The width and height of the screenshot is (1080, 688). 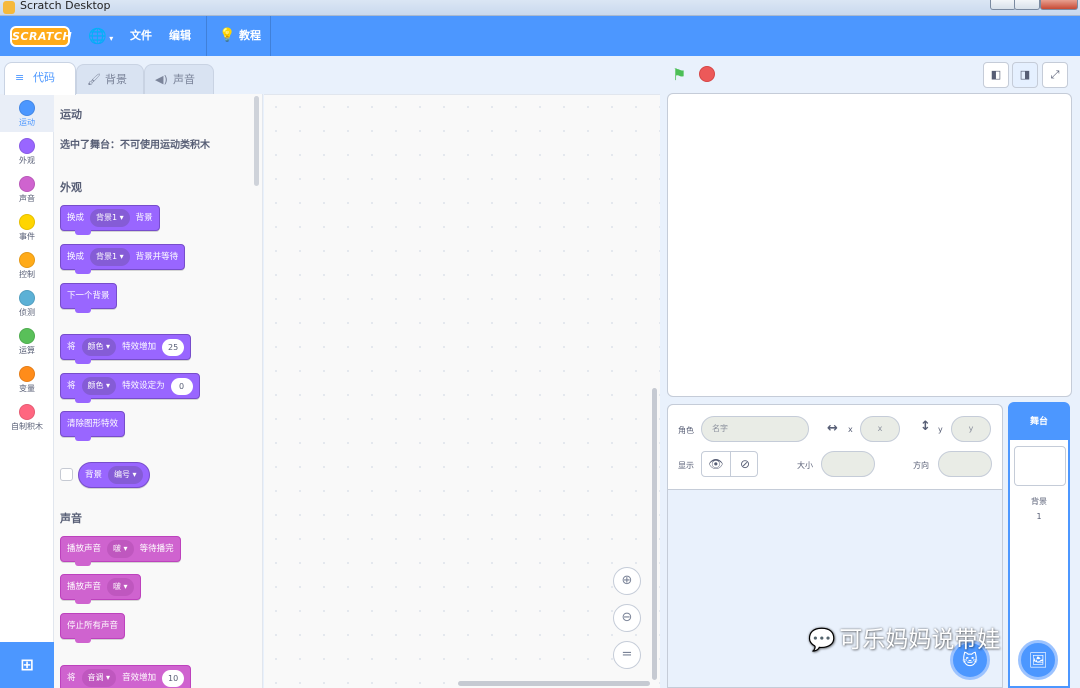 I want to click on category-looks: 外观, so click(x=27, y=151).